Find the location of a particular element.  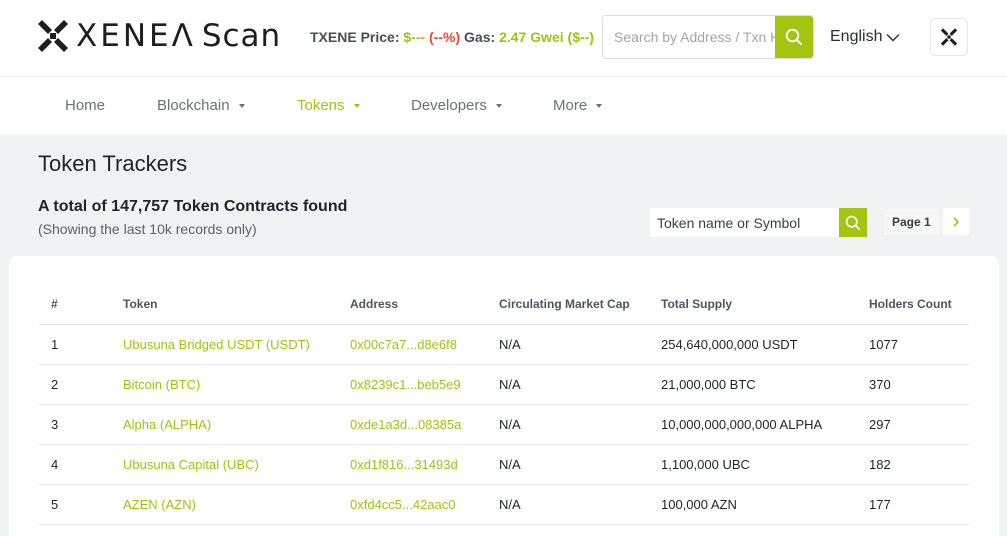

app-menu-button is located at coordinates (949, 37).